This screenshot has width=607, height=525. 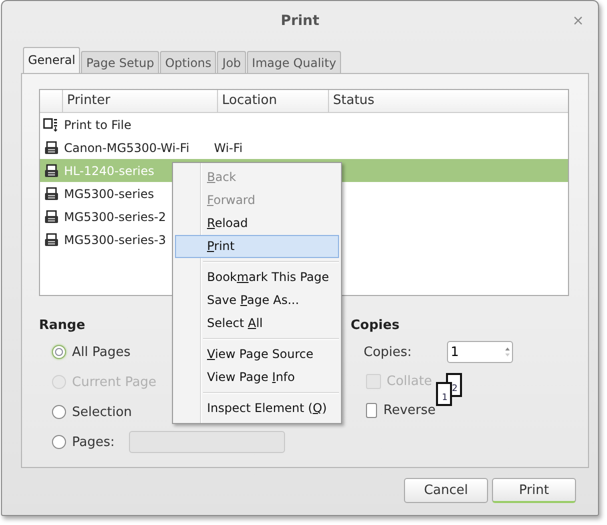 What do you see at coordinates (231, 62) in the screenshot?
I see `tab: Job` at bounding box center [231, 62].